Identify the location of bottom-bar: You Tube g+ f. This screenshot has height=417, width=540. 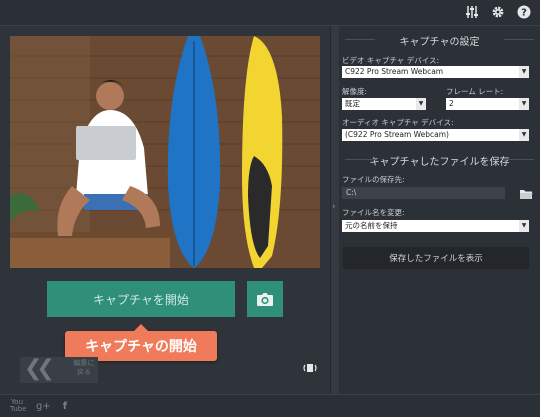
(270, 405).